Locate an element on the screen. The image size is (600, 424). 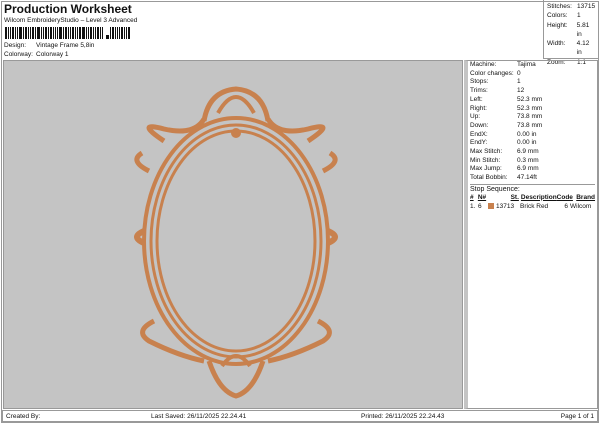
details-row: Right: 52.3 mm is located at coordinates (532, 109).